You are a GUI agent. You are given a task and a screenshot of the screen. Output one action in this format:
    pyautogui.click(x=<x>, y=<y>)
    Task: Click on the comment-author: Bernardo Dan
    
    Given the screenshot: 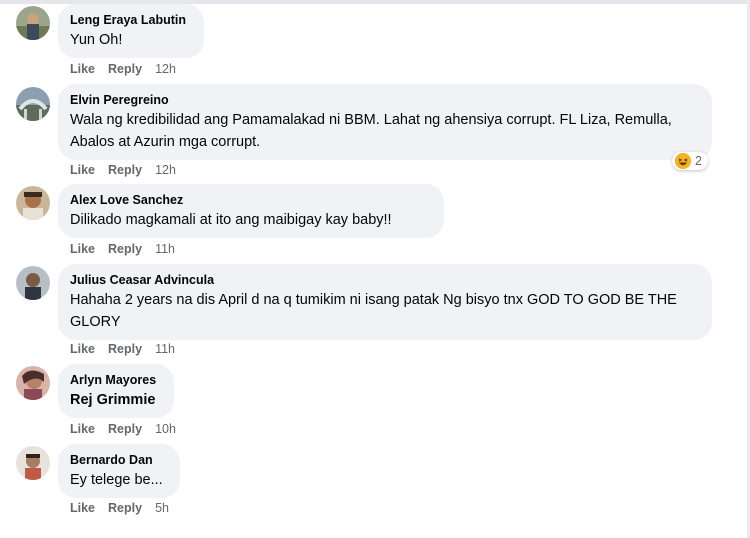 What is the action you would take?
    pyautogui.click(x=119, y=460)
    